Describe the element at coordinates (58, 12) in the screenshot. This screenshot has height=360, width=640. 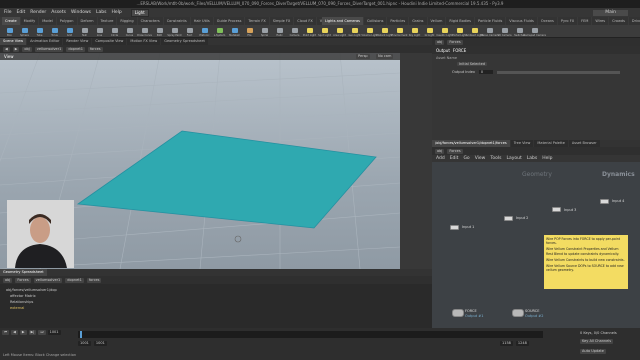
I see `menu-assets: Assets` at that location.